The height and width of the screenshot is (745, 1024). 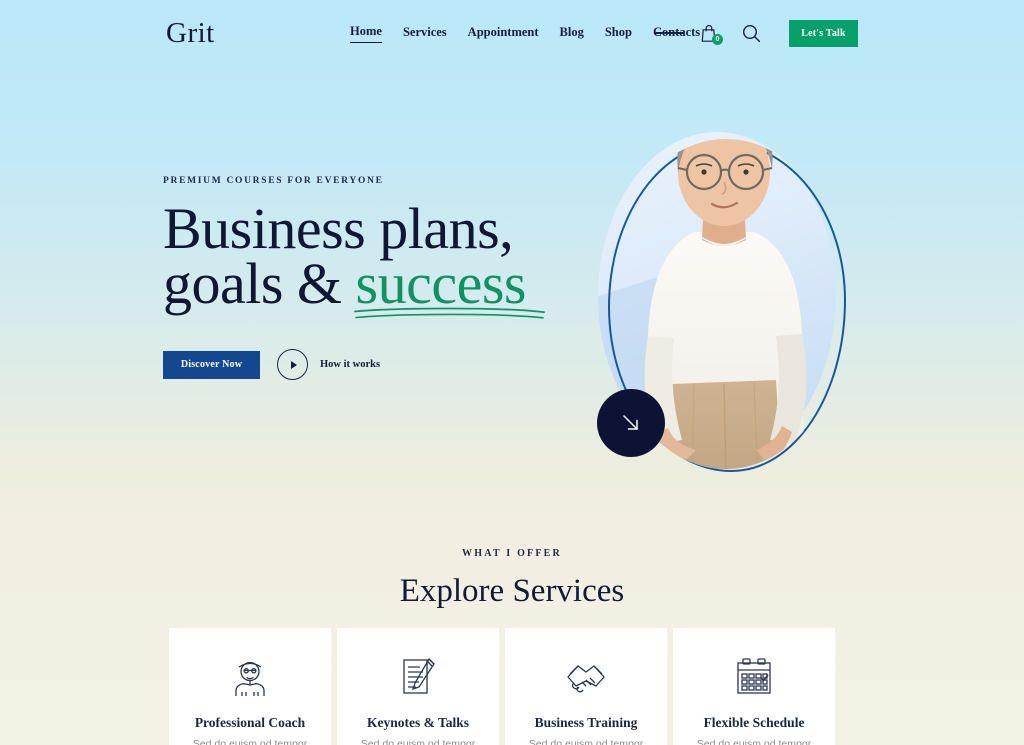 I want to click on services-title: Explore Services, so click(x=512, y=591).